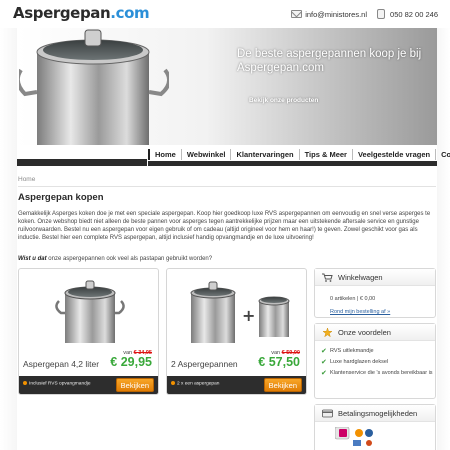 The height and width of the screenshot is (450, 450). I want to click on nav-item-tips: Tips & Meer, so click(325, 154).